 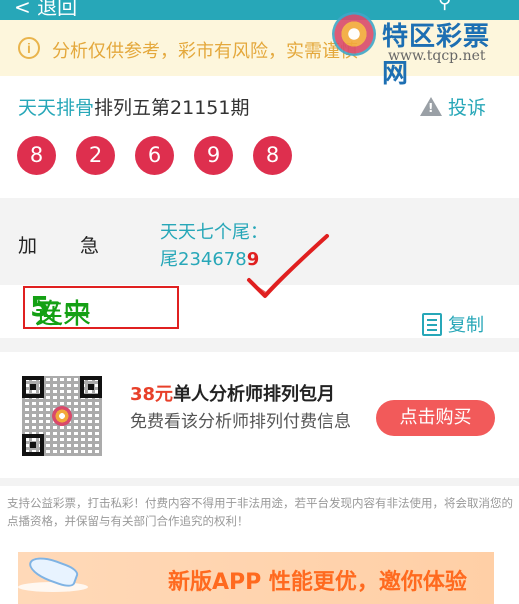 I want to click on risk-notice-text: 分析仅供参考，彩市有风险，实需谨慎, so click(x=205, y=51).